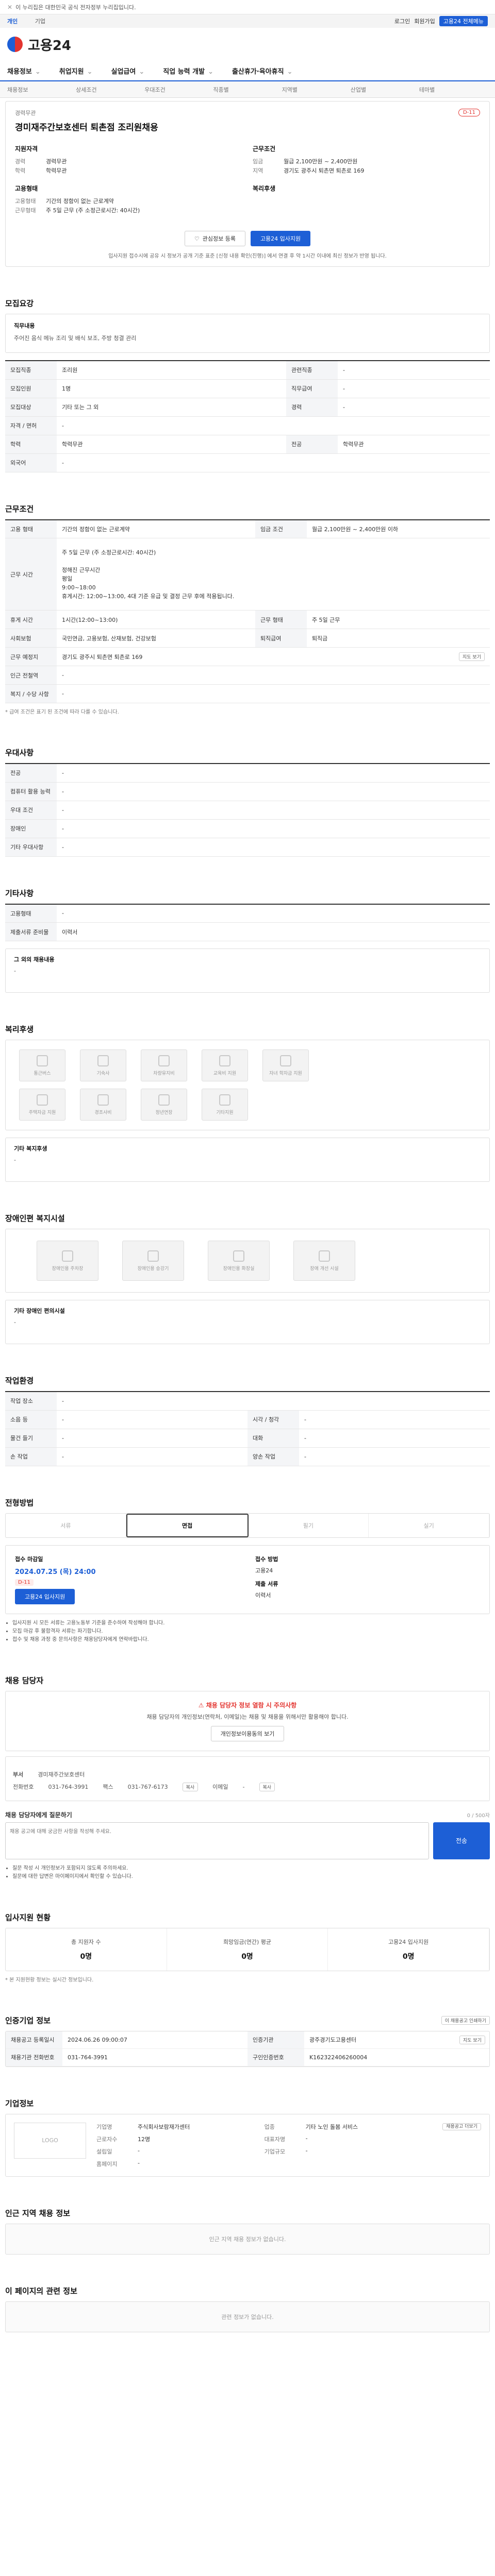 The height and width of the screenshot is (2576, 495). Describe the element at coordinates (164, 1065) in the screenshot. I see `welfare-item: 차량유지비` at that location.